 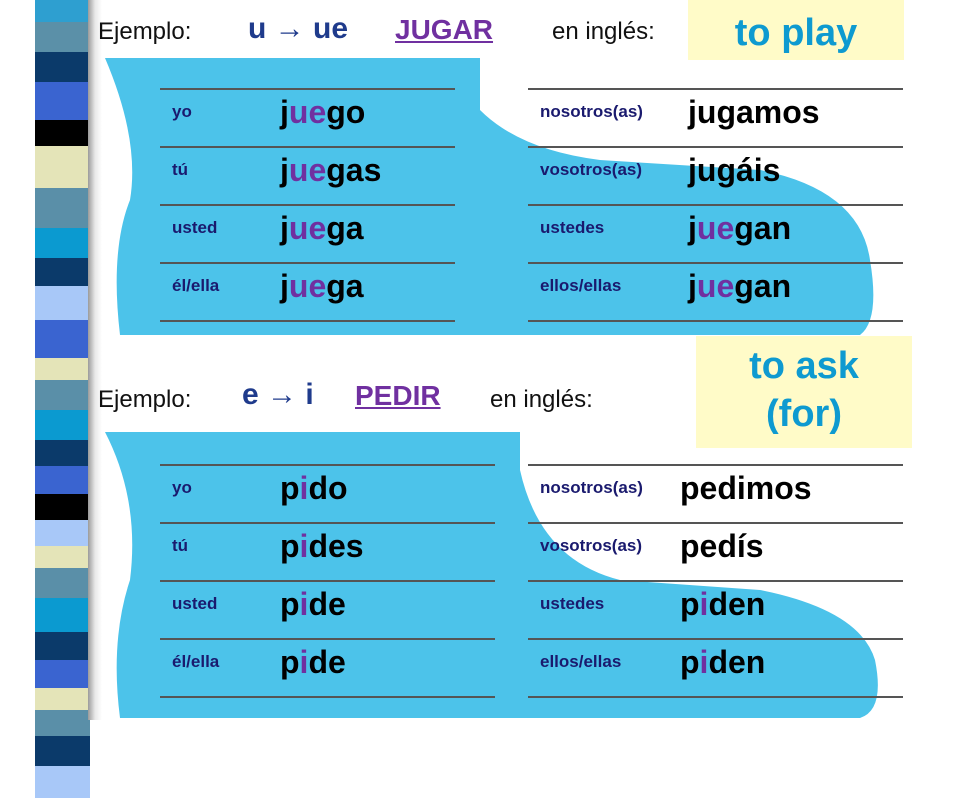 I want to click on conjugation-row: él/ella juega, so click(x=307, y=292).